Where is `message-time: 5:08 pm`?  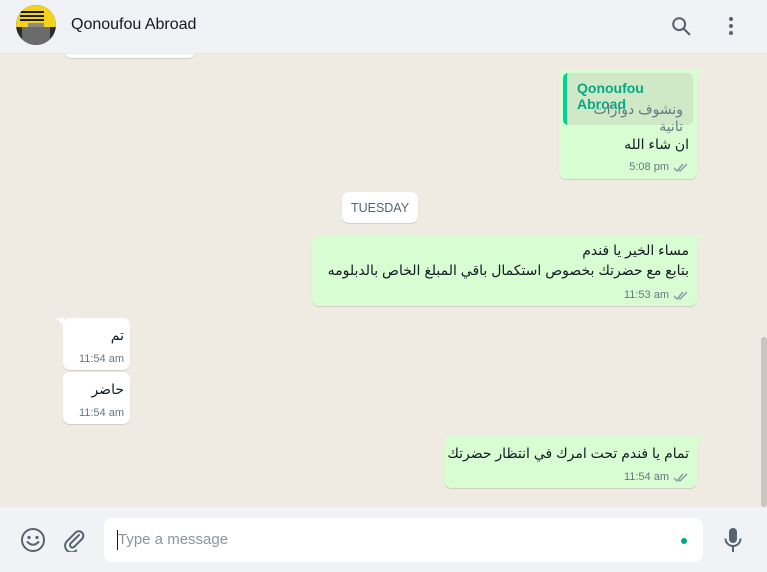 message-time: 5:08 pm is located at coordinates (649, 167).